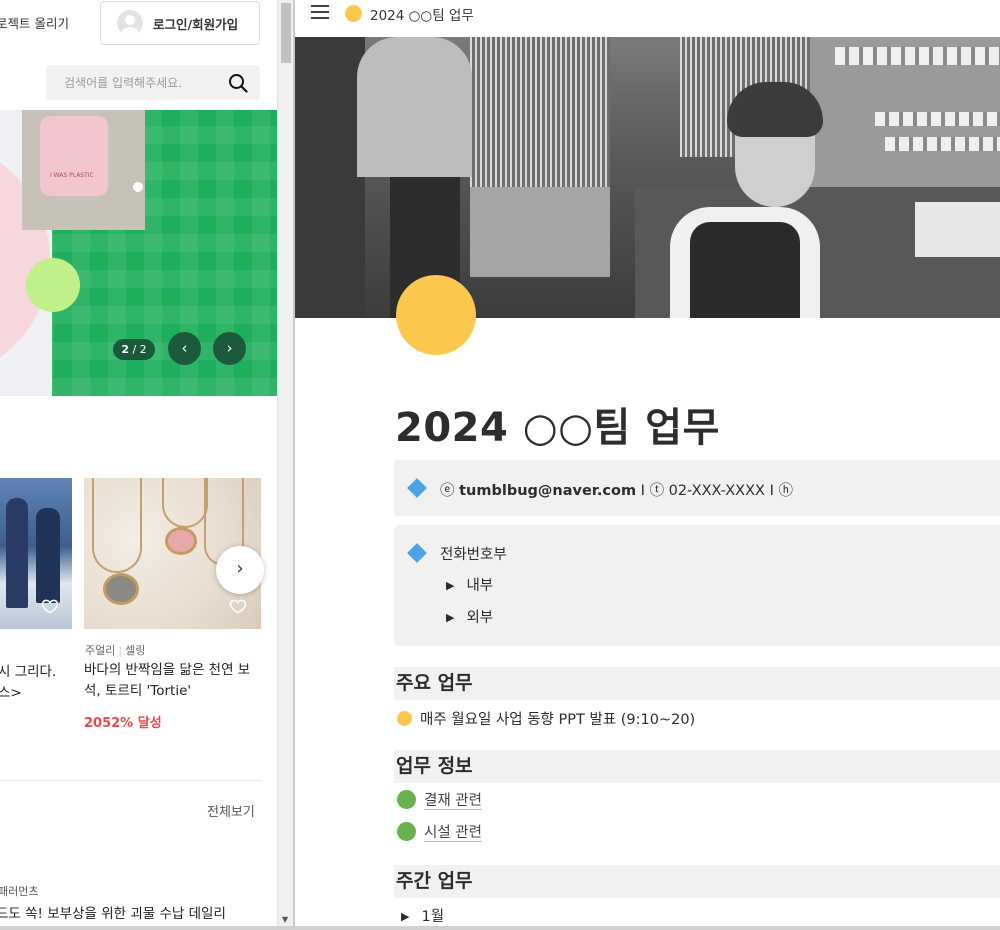 The height and width of the screenshot is (930, 1000). What do you see at coordinates (138, 253) in the screenshot?
I see `promo-banner: I WAS PLASTIC 2 / 2 ‹ ›` at bounding box center [138, 253].